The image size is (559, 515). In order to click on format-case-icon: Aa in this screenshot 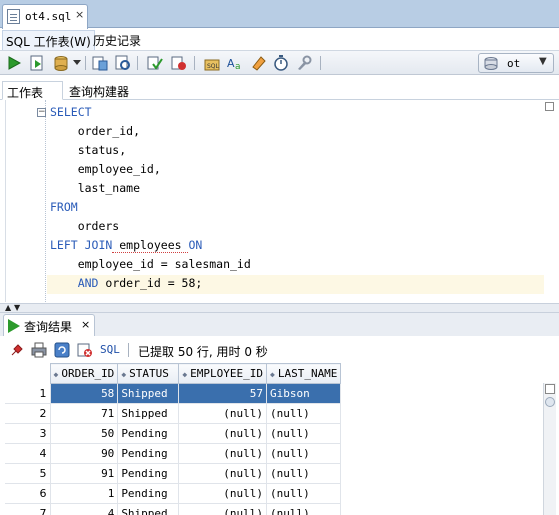, I will do `click(235, 63)`.